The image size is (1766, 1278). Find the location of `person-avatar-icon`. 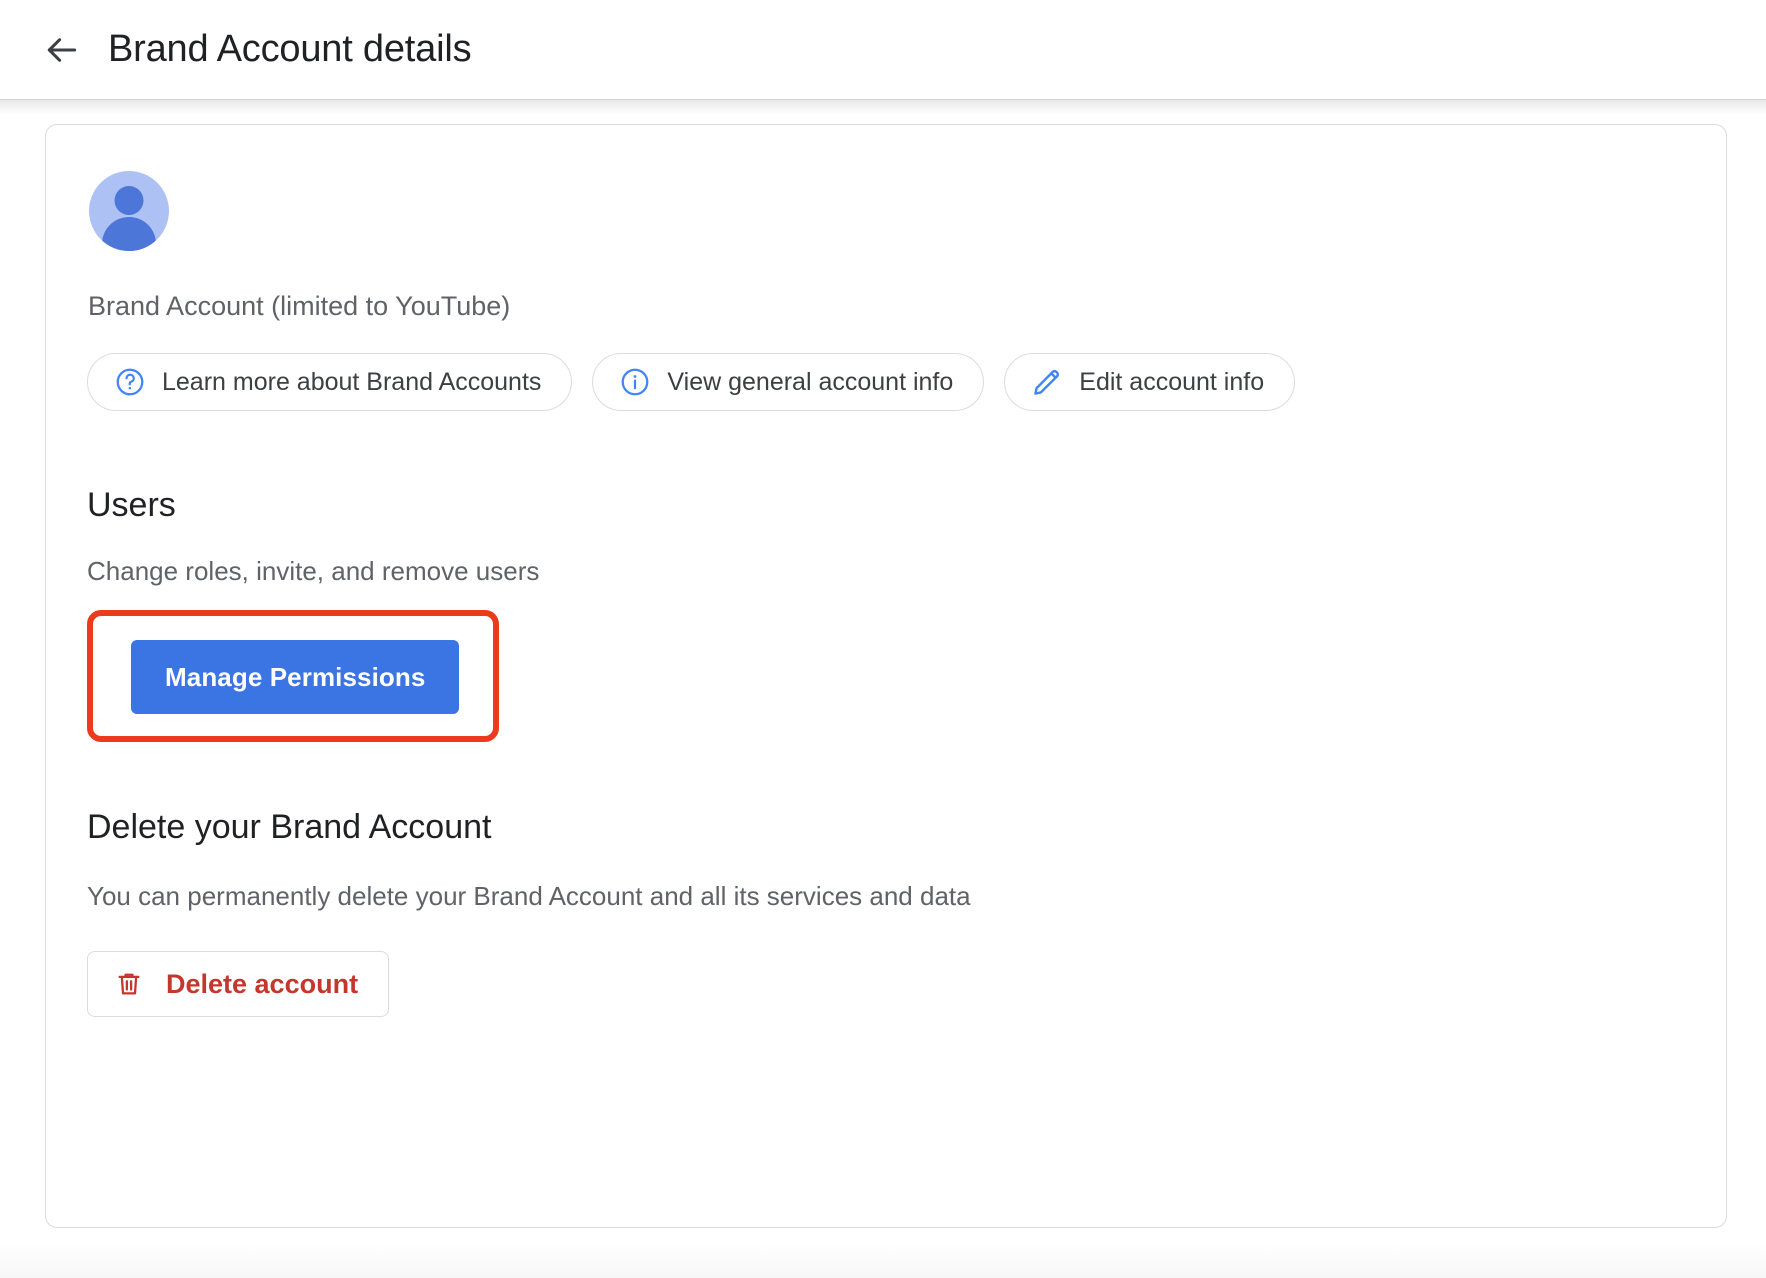

person-avatar-icon is located at coordinates (129, 211).